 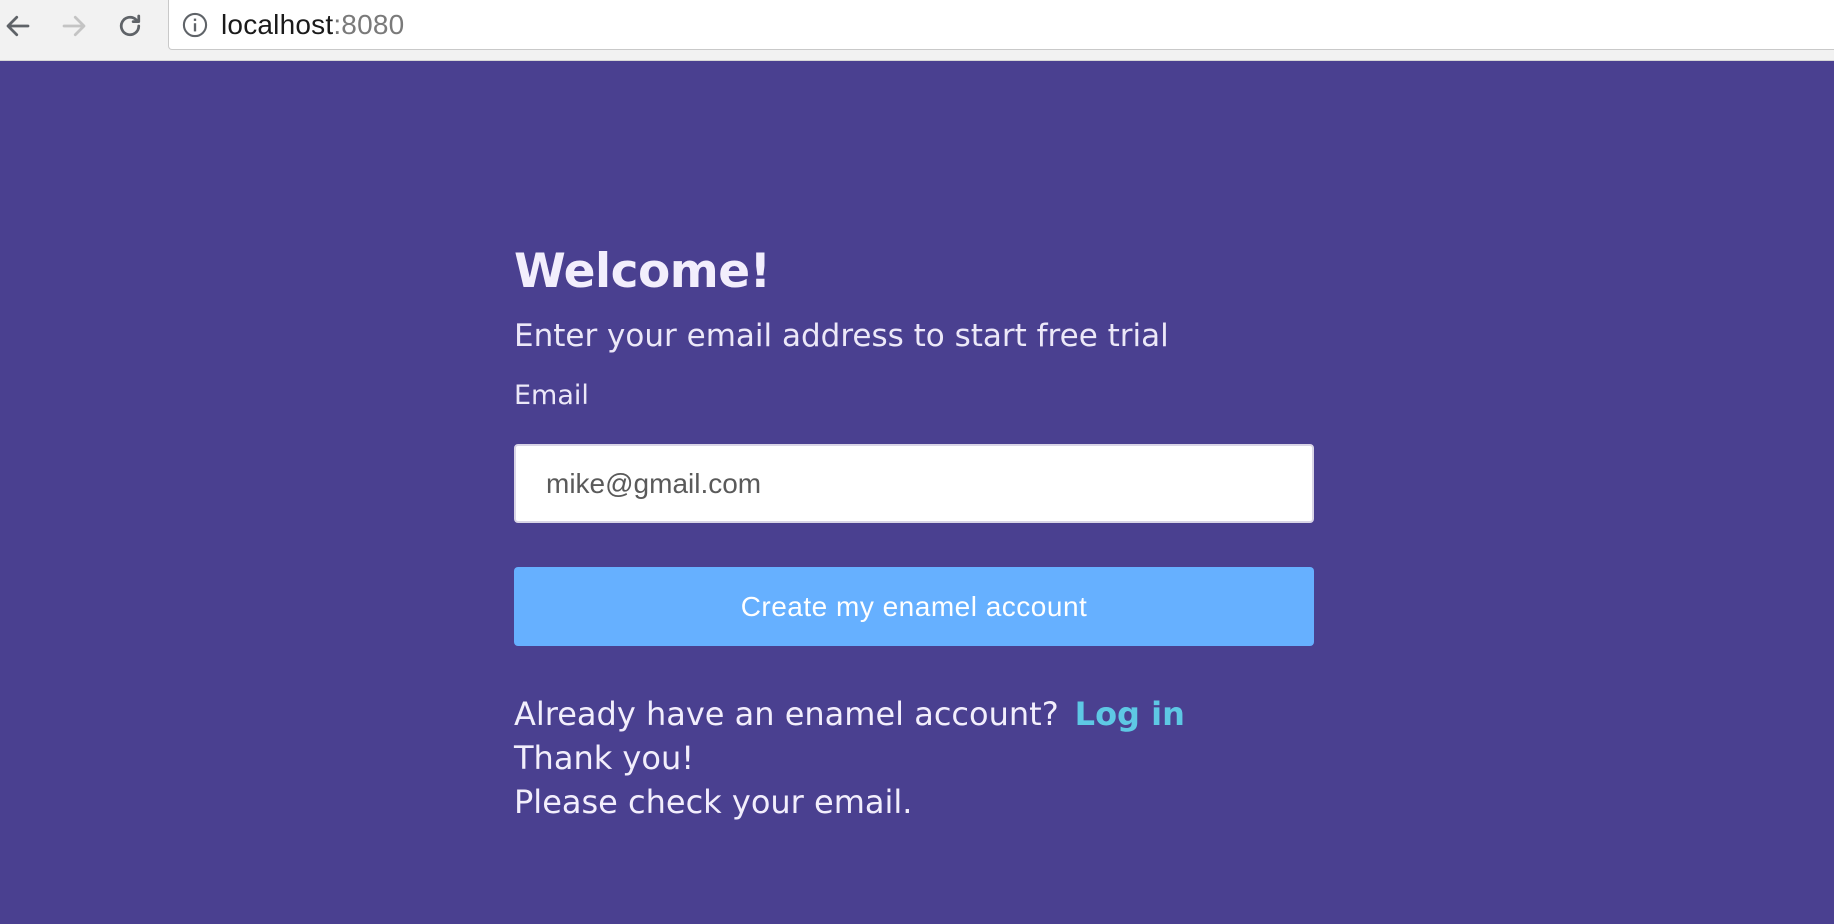 I want to click on login-prompt-row: Already have an enamel account? Log in, so click(x=914, y=714).